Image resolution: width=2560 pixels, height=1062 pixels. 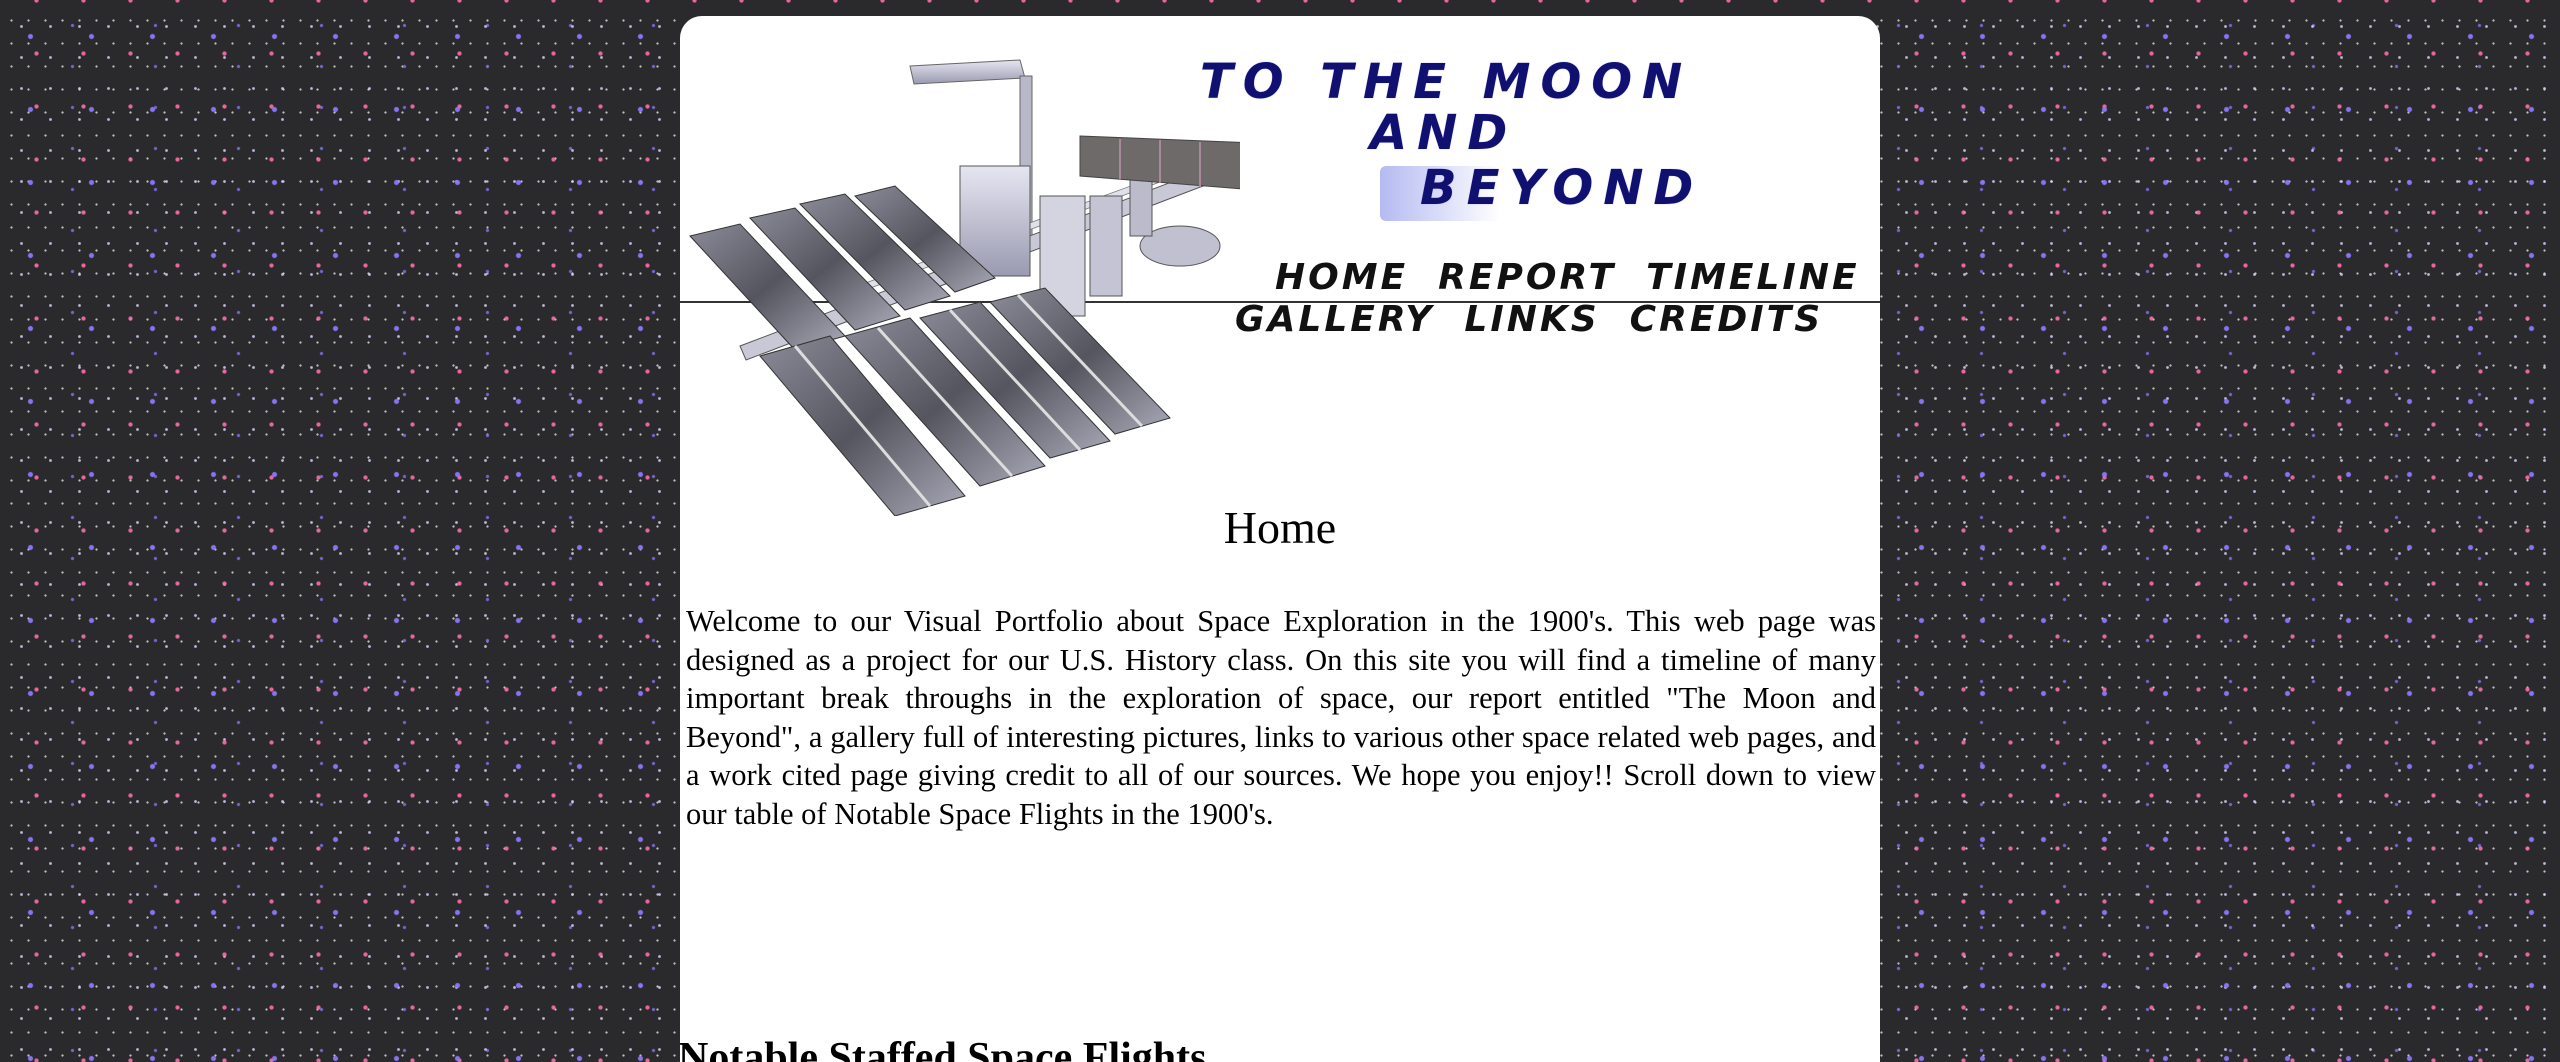 I want to click on space-station-image, so click(x=964, y=287).